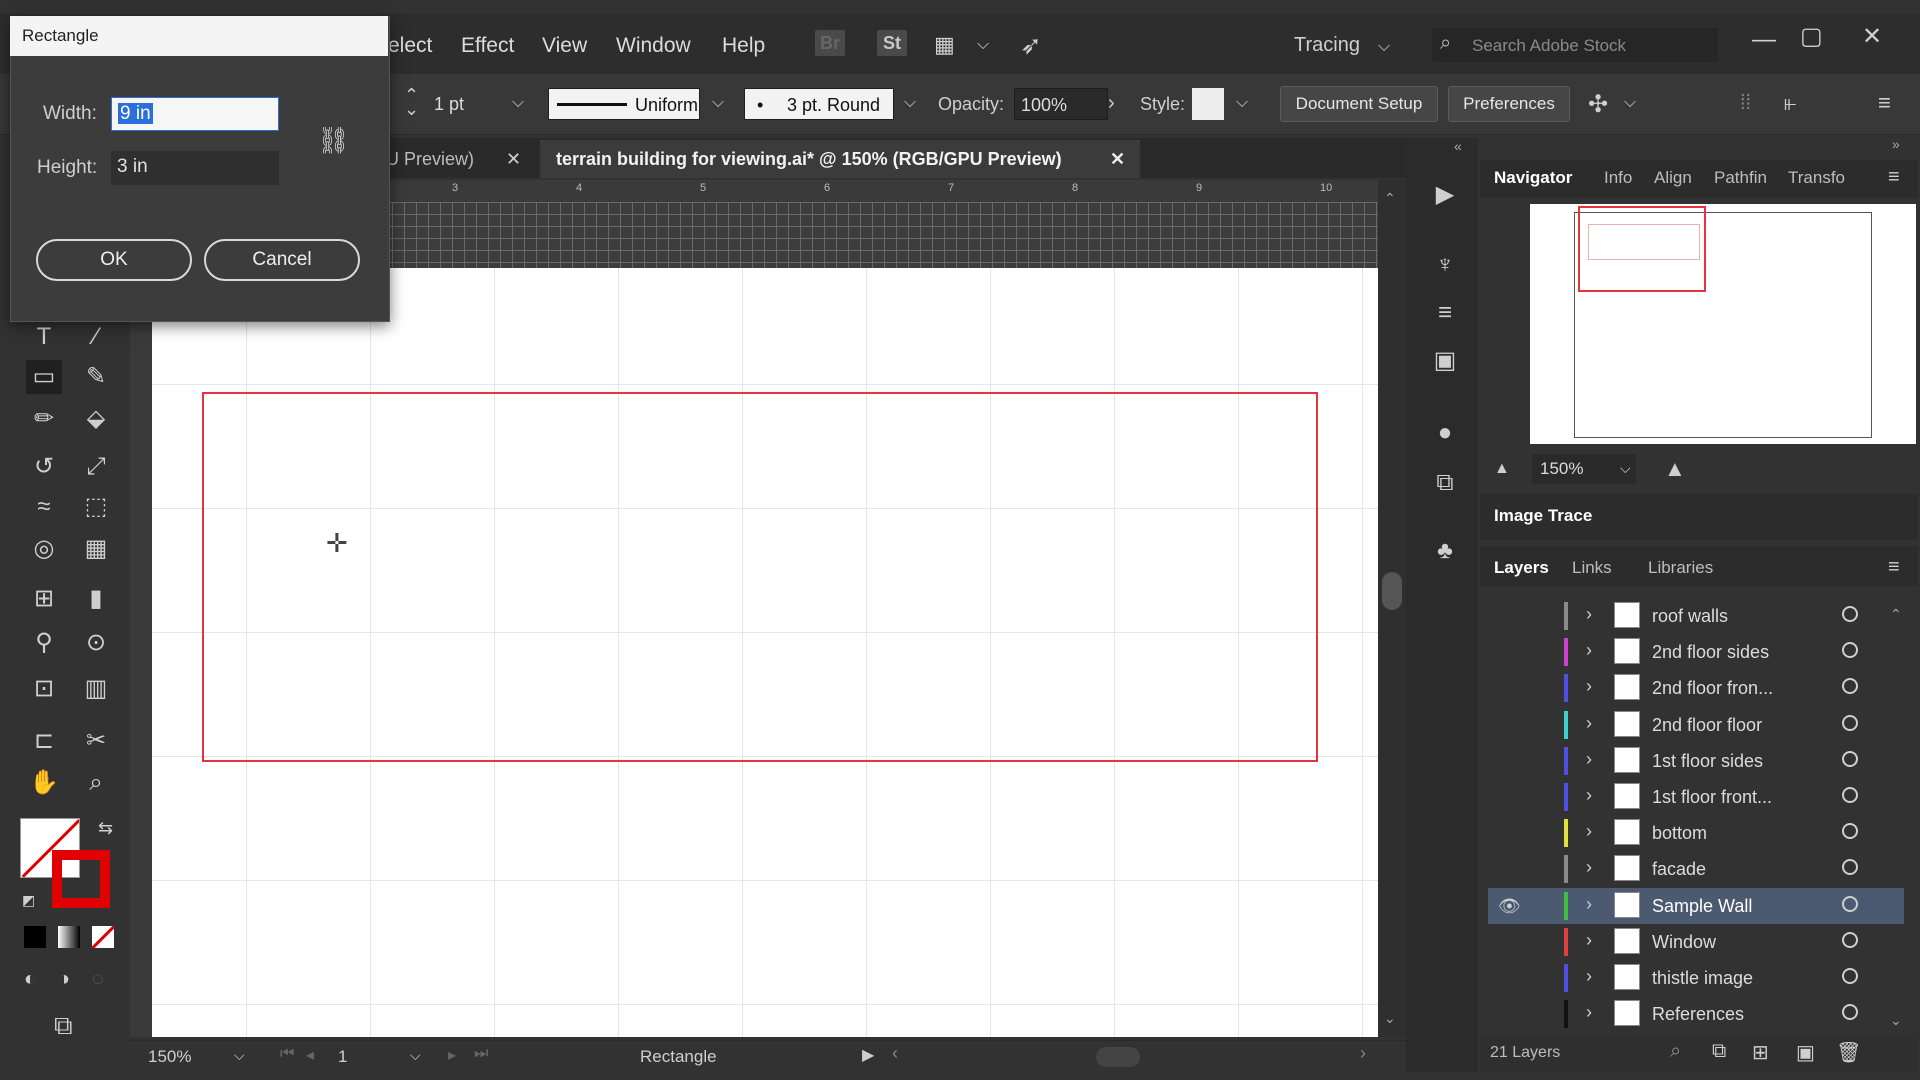  What do you see at coordinates (1872, 36) in the screenshot?
I see `close-icon: ✕` at bounding box center [1872, 36].